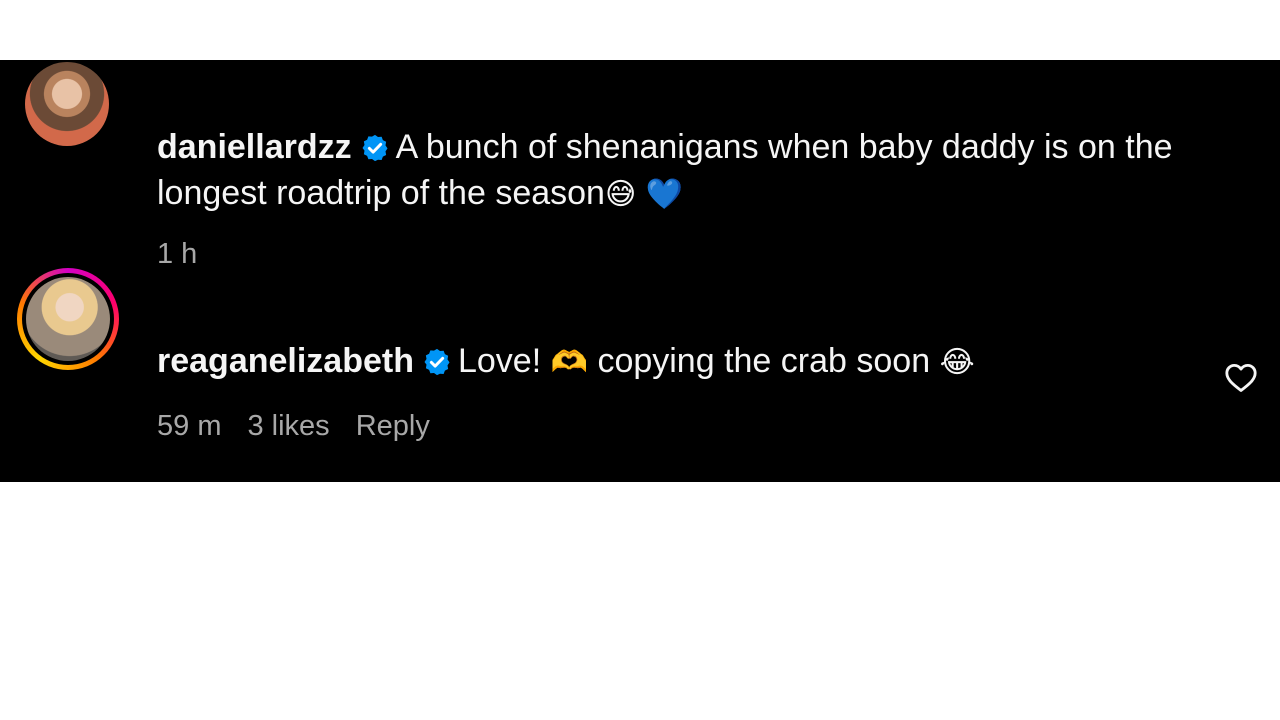  Describe the element at coordinates (499, 361) in the screenshot. I see `comment-2-text-before: Love!` at that location.